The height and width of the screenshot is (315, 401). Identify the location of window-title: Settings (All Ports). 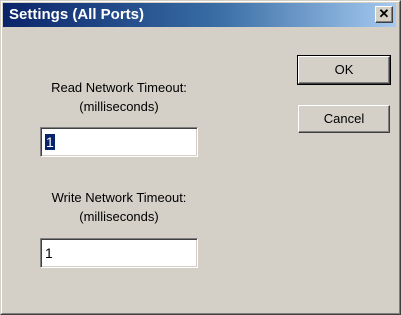
(77, 14).